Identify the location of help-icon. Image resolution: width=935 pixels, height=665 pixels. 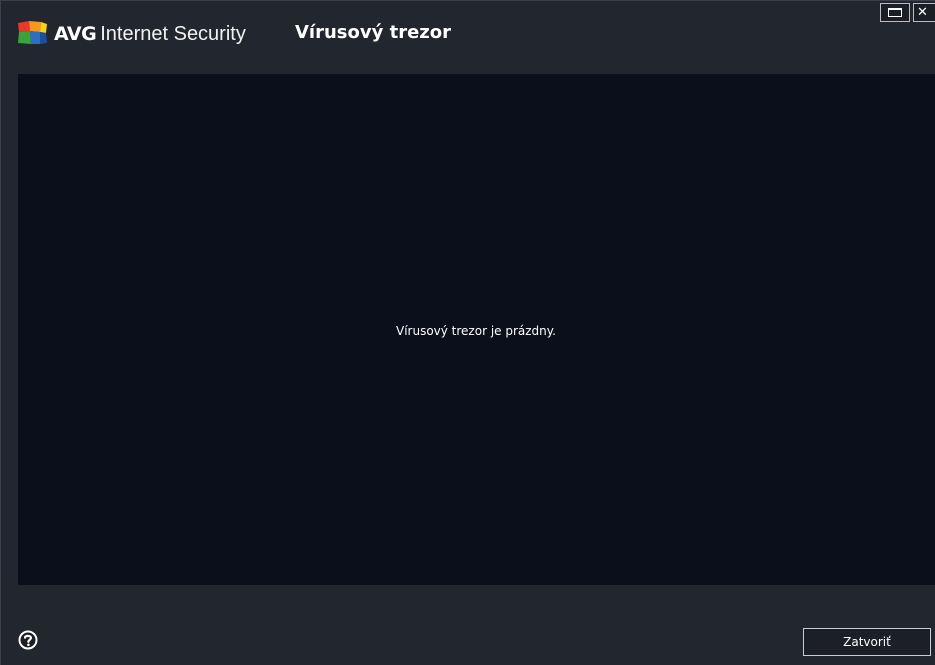
(28, 640).